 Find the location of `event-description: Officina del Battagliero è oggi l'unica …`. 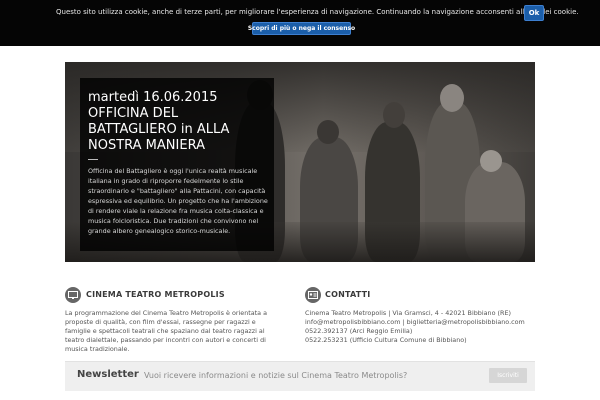

event-description: Officina del Battagliero è oggi l'unica … is located at coordinates (178, 201).